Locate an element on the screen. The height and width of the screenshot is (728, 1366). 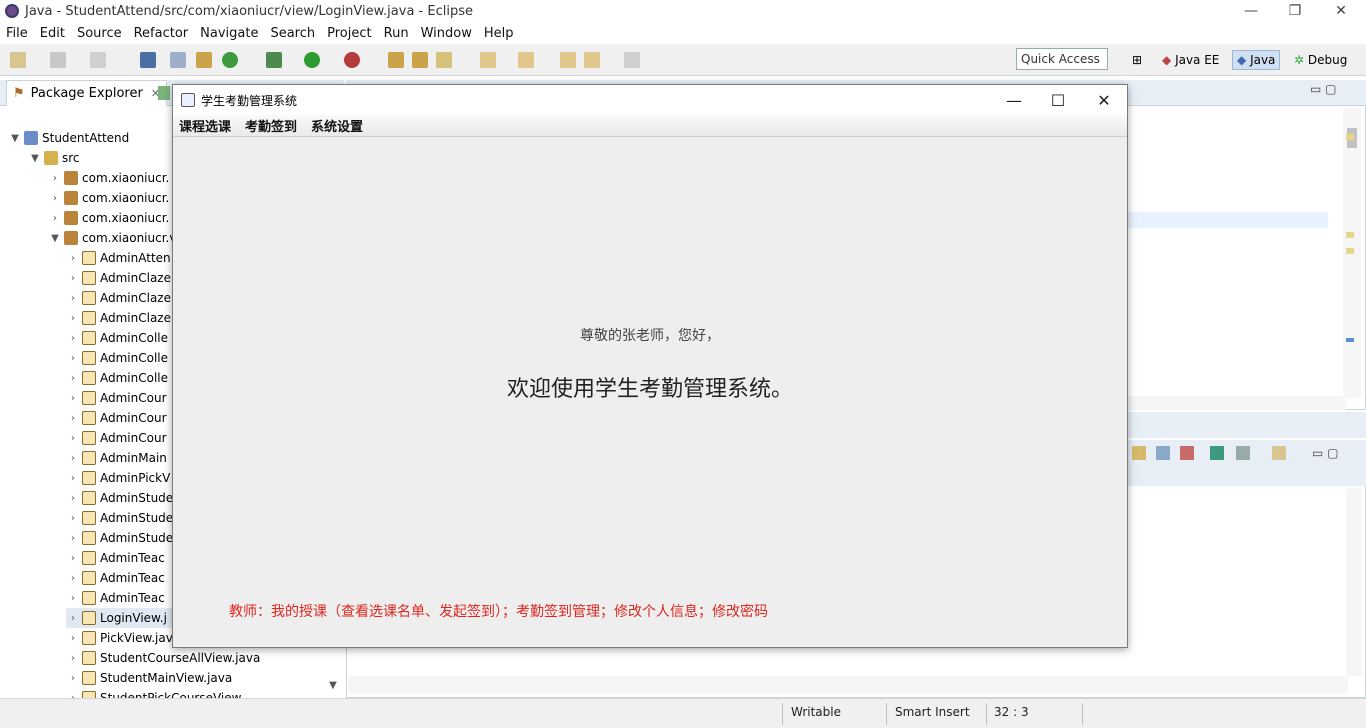
tab-package-explorer: ⚑ Package Explorer ✕ is located at coordinates (87, 93).